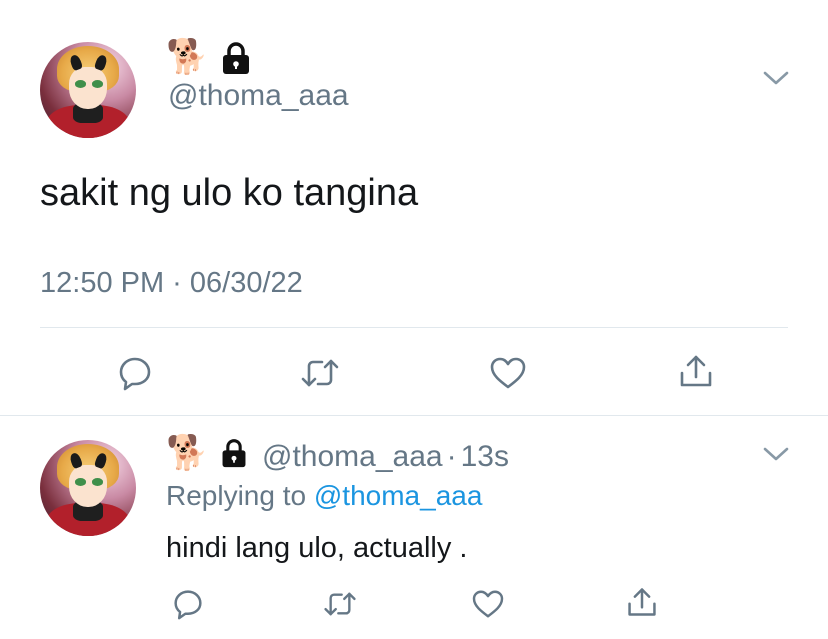 This screenshot has width=828, height=639. What do you see at coordinates (229, 193) in the screenshot?
I see `tweet-text: sakit ng ulo ko tangina` at bounding box center [229, 193].